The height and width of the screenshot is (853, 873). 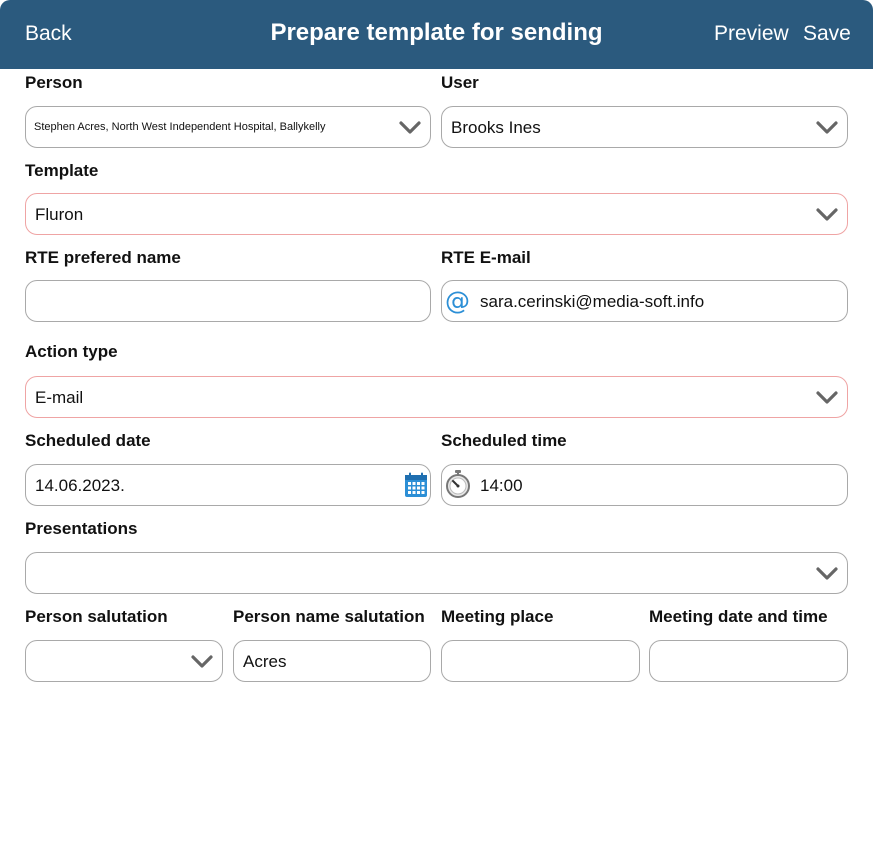 What do you see at coordinates (751, 34) in the screenshot?
I see `preview-button: Preview` at bounding box center [751, 34].